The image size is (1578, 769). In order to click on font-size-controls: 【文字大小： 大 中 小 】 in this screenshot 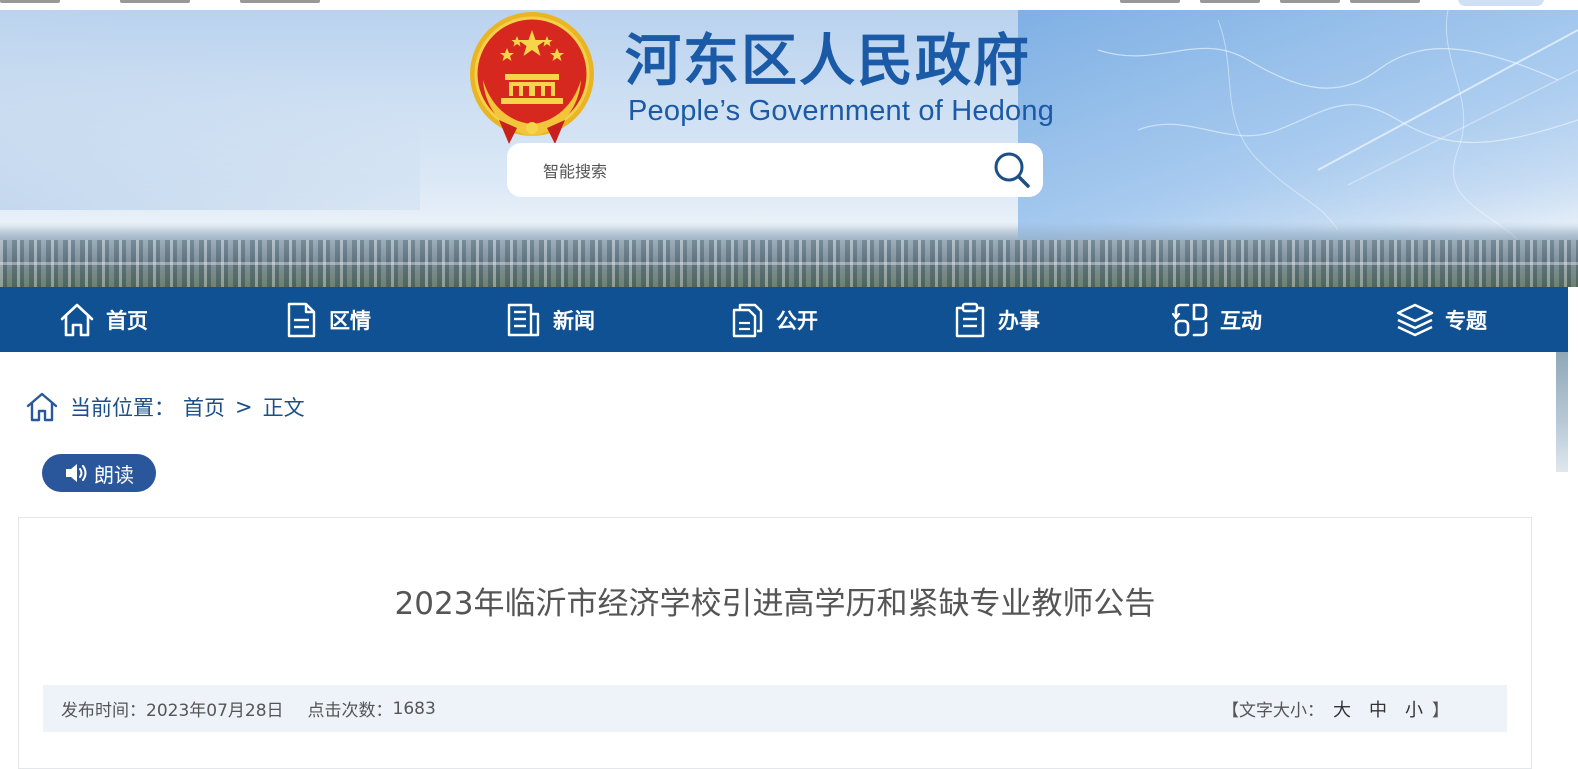, I will do `click(1335, 708)`.